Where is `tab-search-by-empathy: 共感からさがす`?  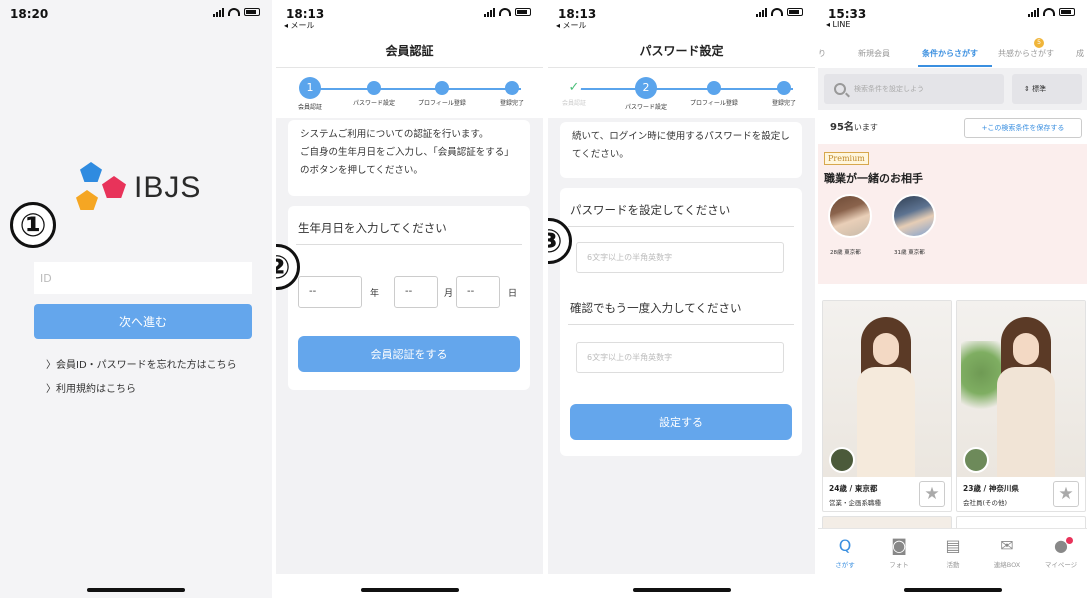
tab-search-by-empathy: 共感からさがす is located at coordinates (1026, 53).